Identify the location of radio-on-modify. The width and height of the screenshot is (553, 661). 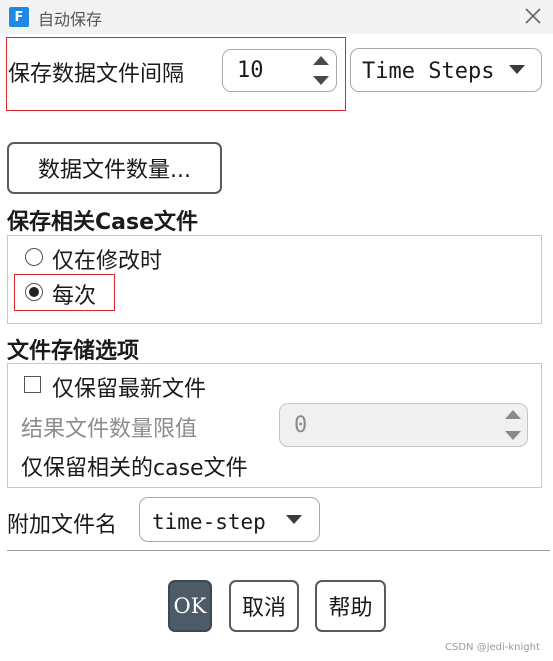
(34, 257).